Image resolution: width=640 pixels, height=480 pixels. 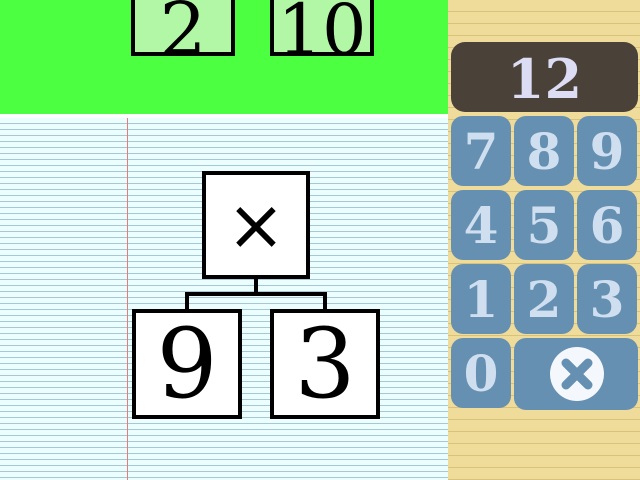 What do you see at coordinates (325, 364) in the screenshot?
I see `operand-box-right: 3` at bounding box center [325, 364].